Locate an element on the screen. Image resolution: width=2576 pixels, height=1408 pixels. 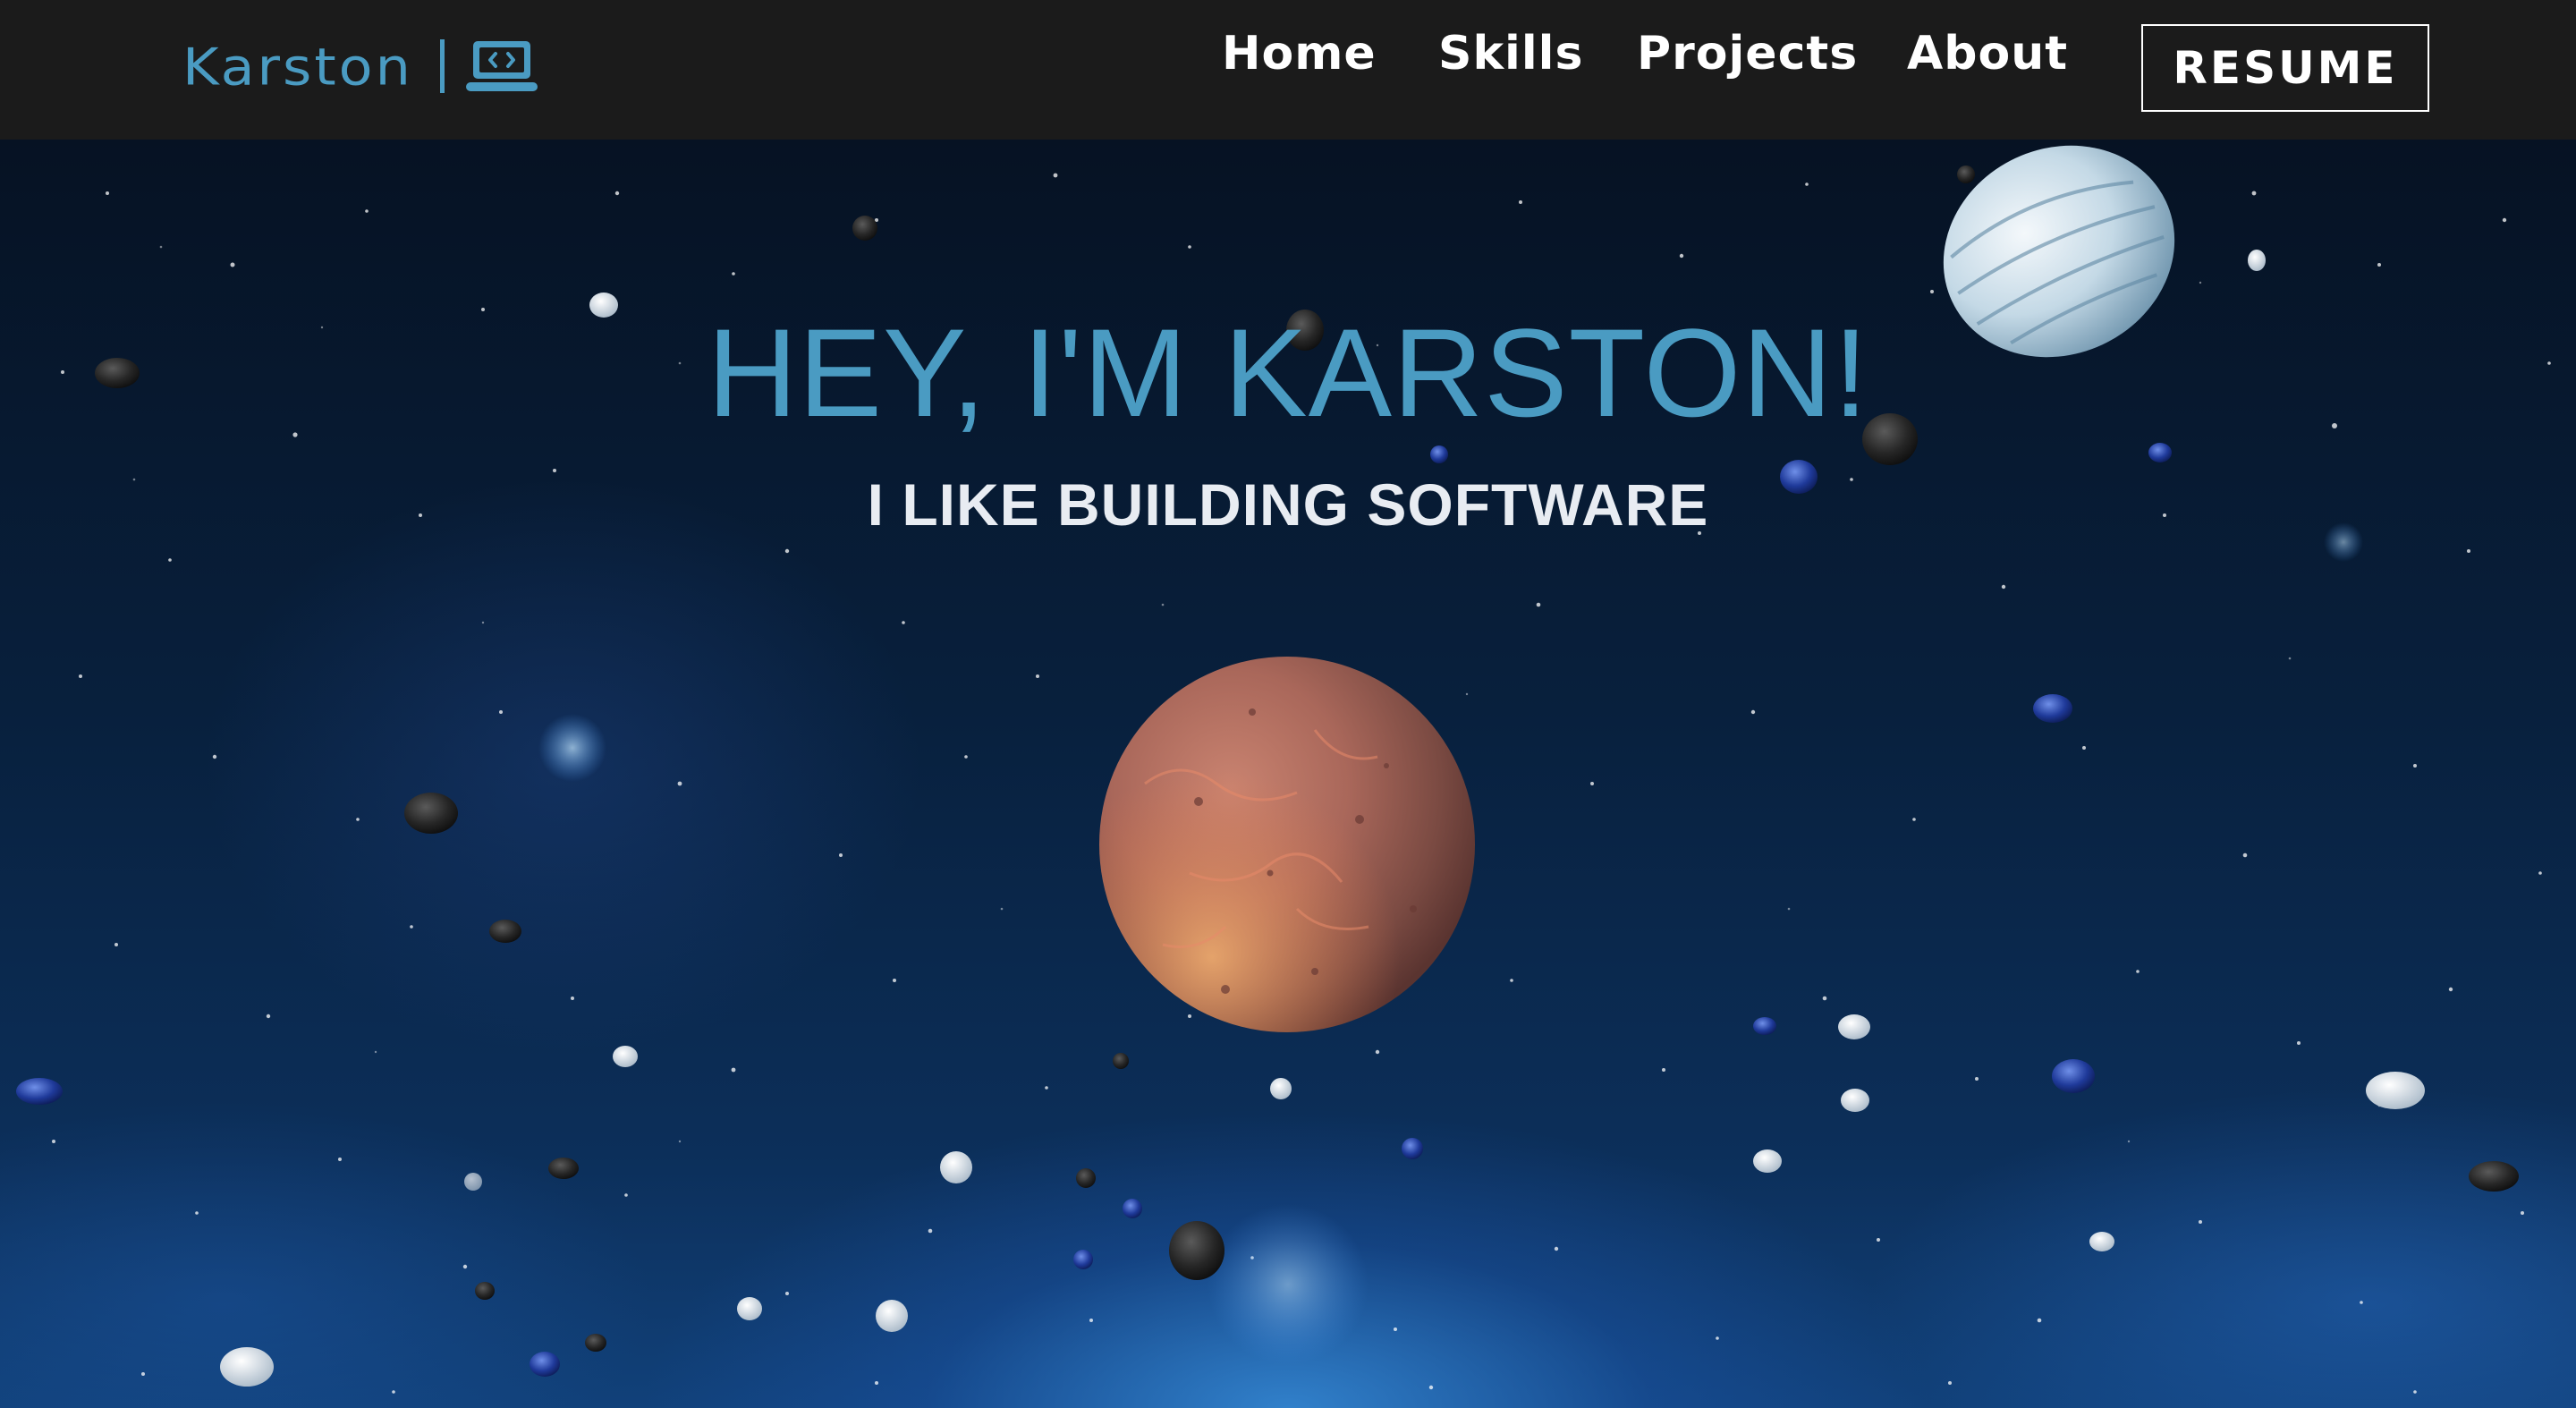
resume-button: RESUME is located at coordinates (2285, 68).